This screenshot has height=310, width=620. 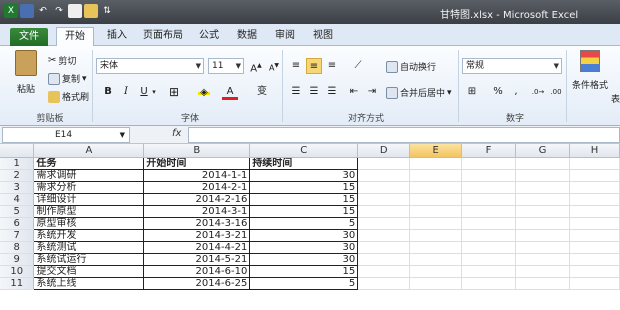 What do you see at coordinates (89, 211) in the screenshot?
I see `sheet-cell: 制作原型` at bounding box center [89, 211].